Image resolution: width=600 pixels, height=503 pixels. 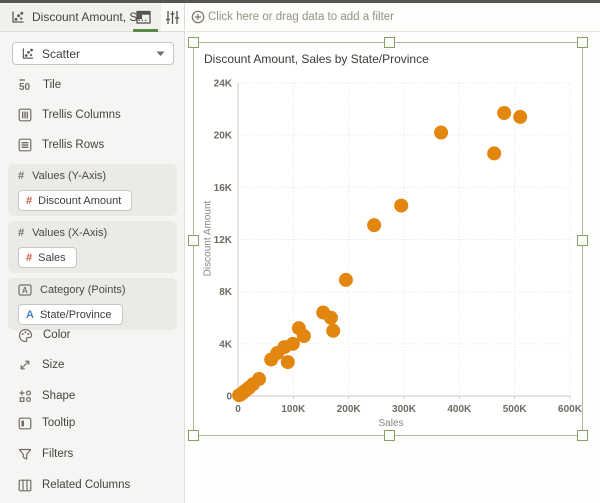 I want to click on sidebar-item-label: Tile, so click(x=52, y=85).